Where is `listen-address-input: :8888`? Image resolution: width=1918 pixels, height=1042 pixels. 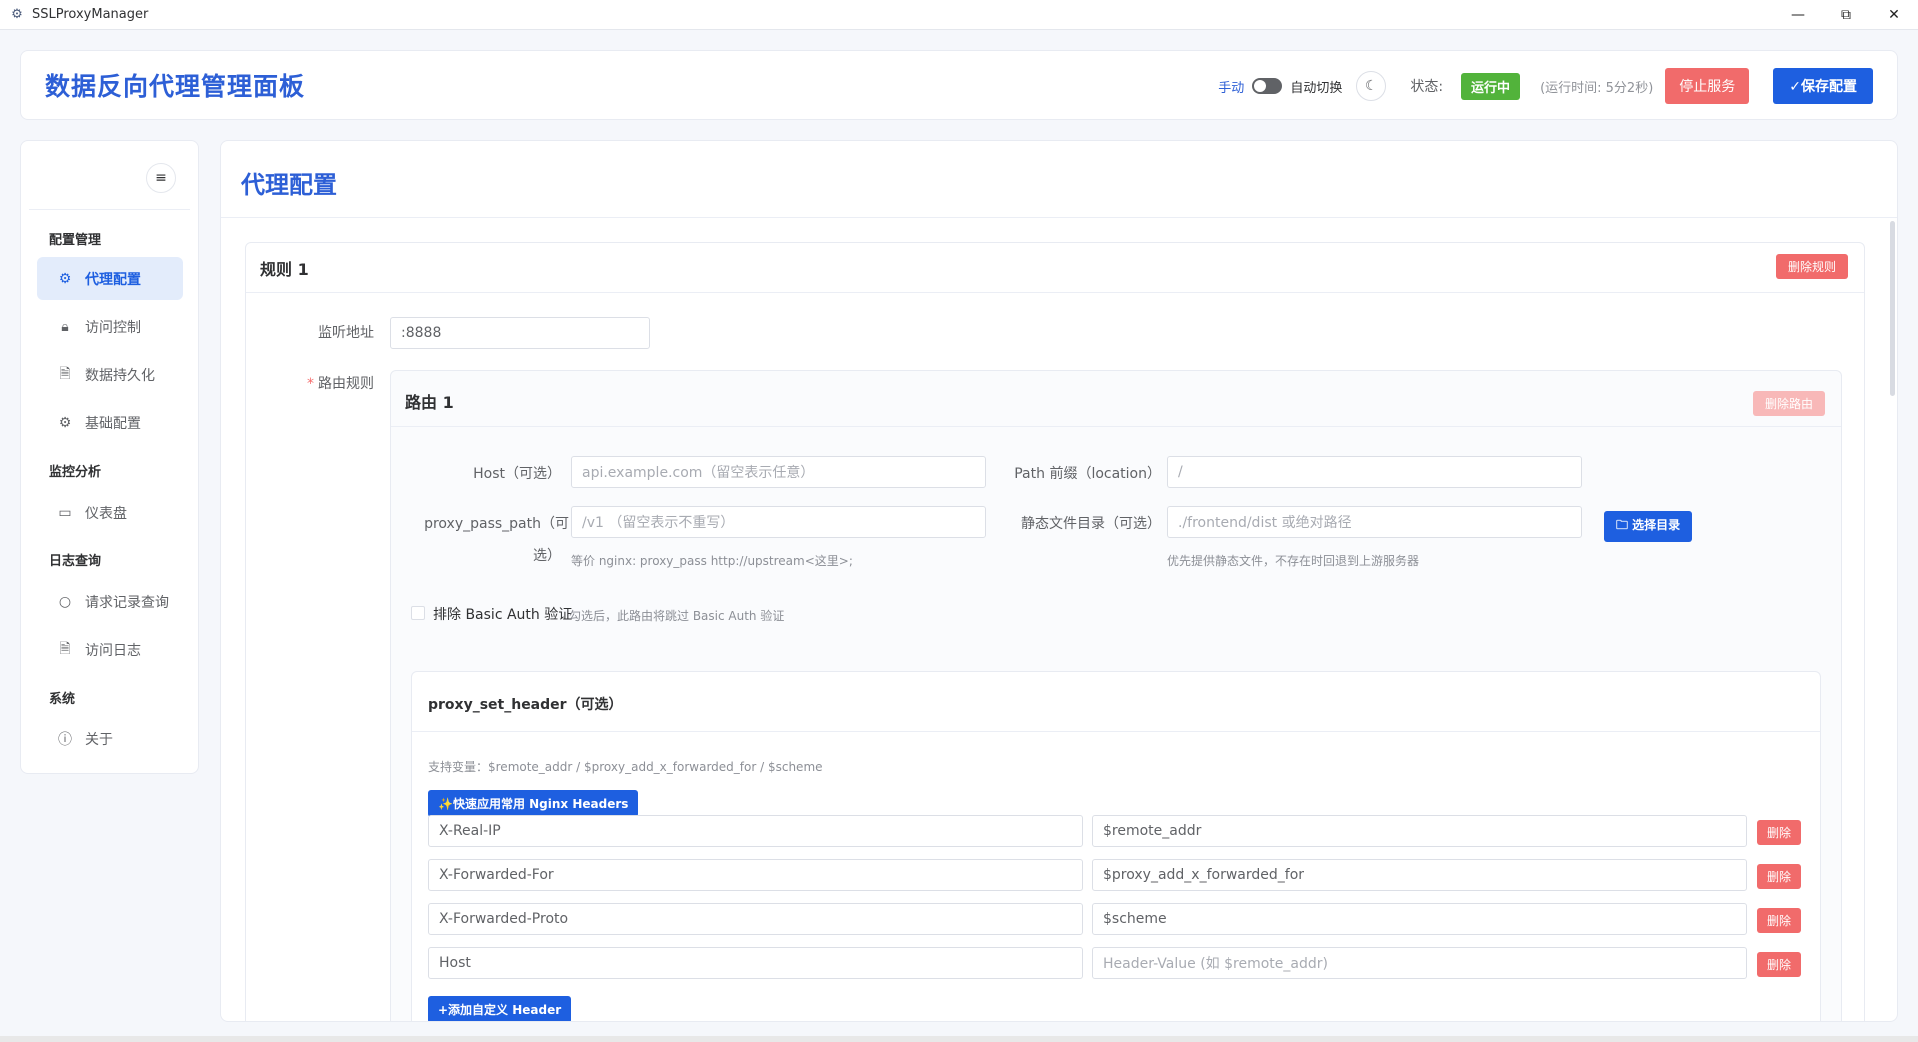 listen-address-input: :8888 is located at coordinates (520, 333).